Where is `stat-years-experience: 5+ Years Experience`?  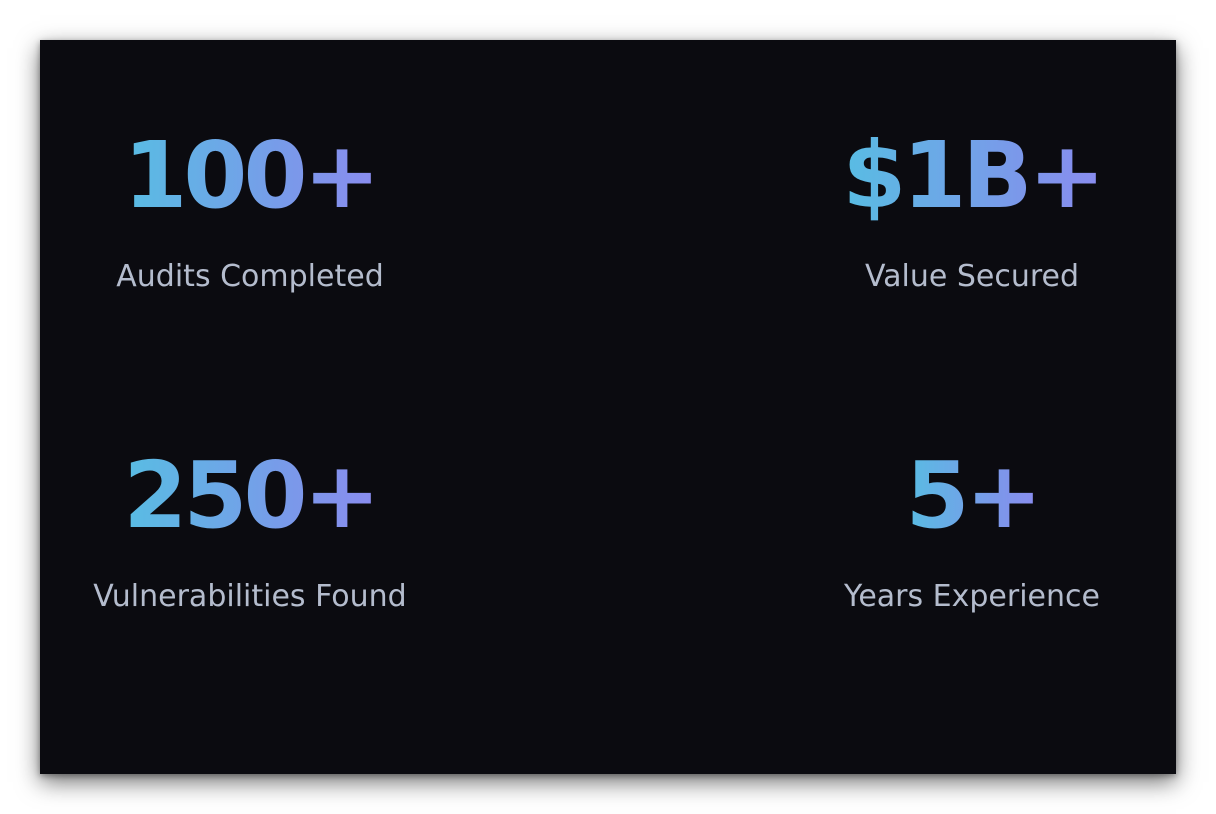 stat-years-experience: 5+ Years Experience is located at coordinates (972, 531).